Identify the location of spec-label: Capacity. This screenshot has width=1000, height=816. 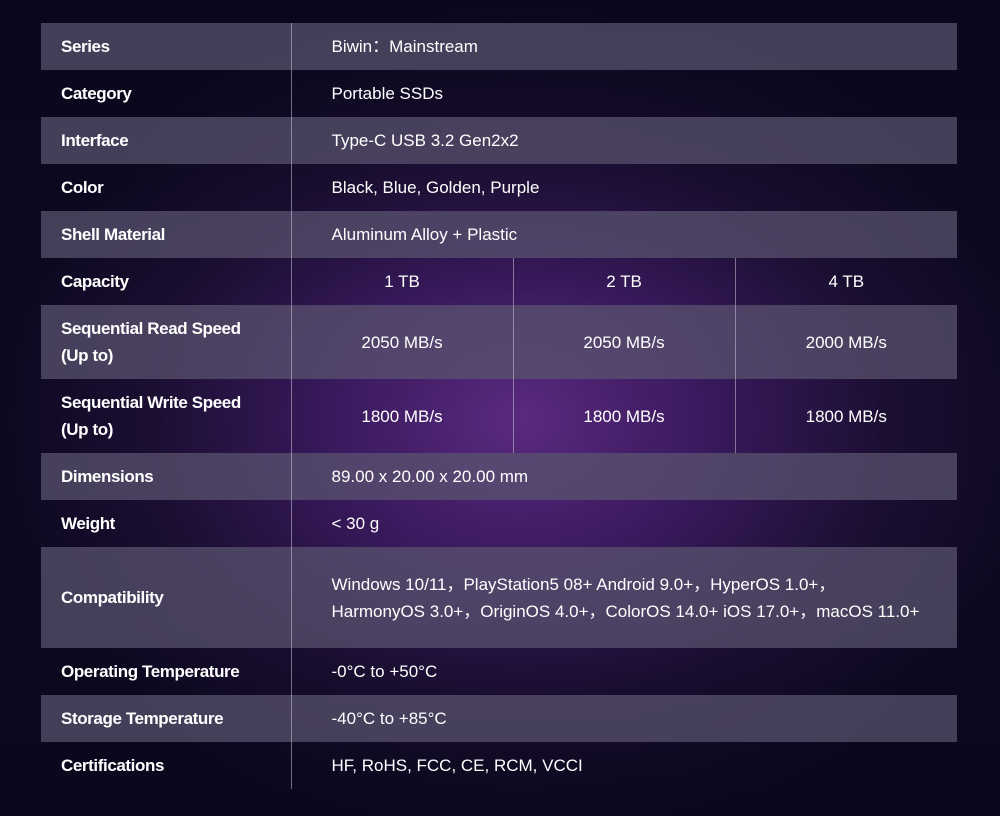
(166, 281).